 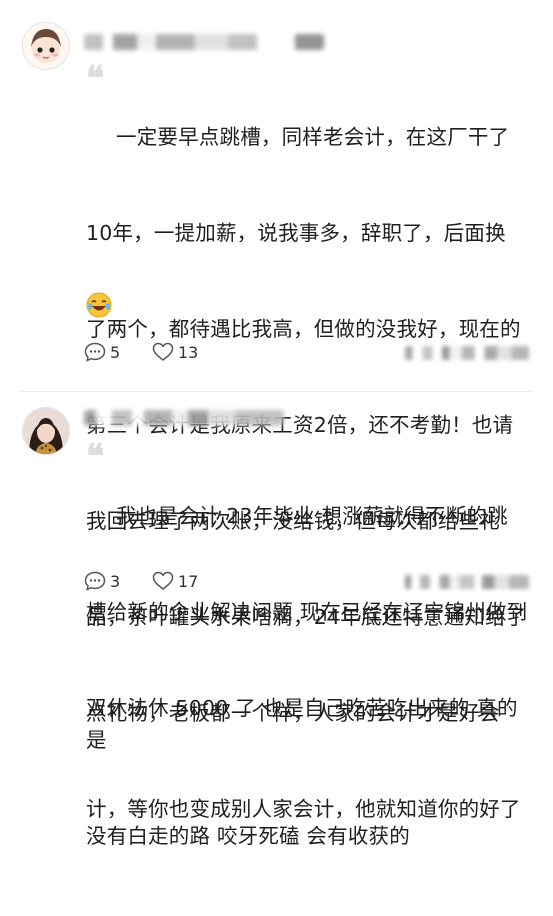 I want to click on comment-line: 一定要早点跳槽，同样老会计，在这厂干了, so click(x=313, y=137).